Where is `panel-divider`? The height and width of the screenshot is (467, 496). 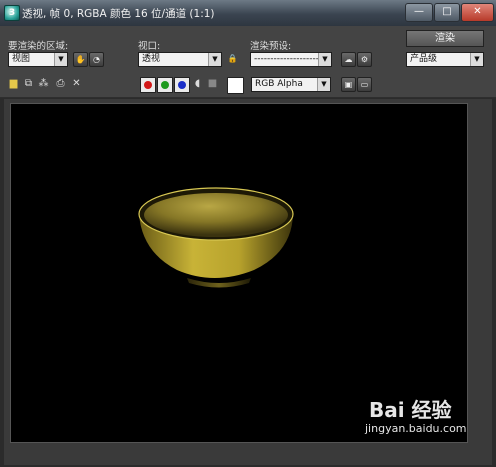 panel-divider is located at coordinates (248, 97).